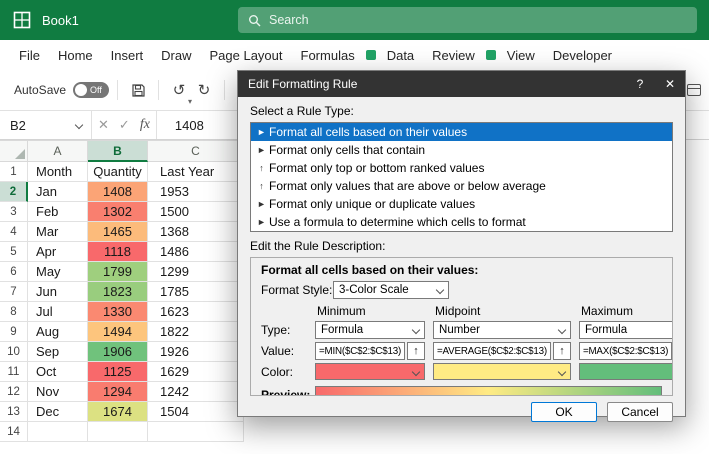  I want to click on cell-c6: 1299, so click(196, 272).